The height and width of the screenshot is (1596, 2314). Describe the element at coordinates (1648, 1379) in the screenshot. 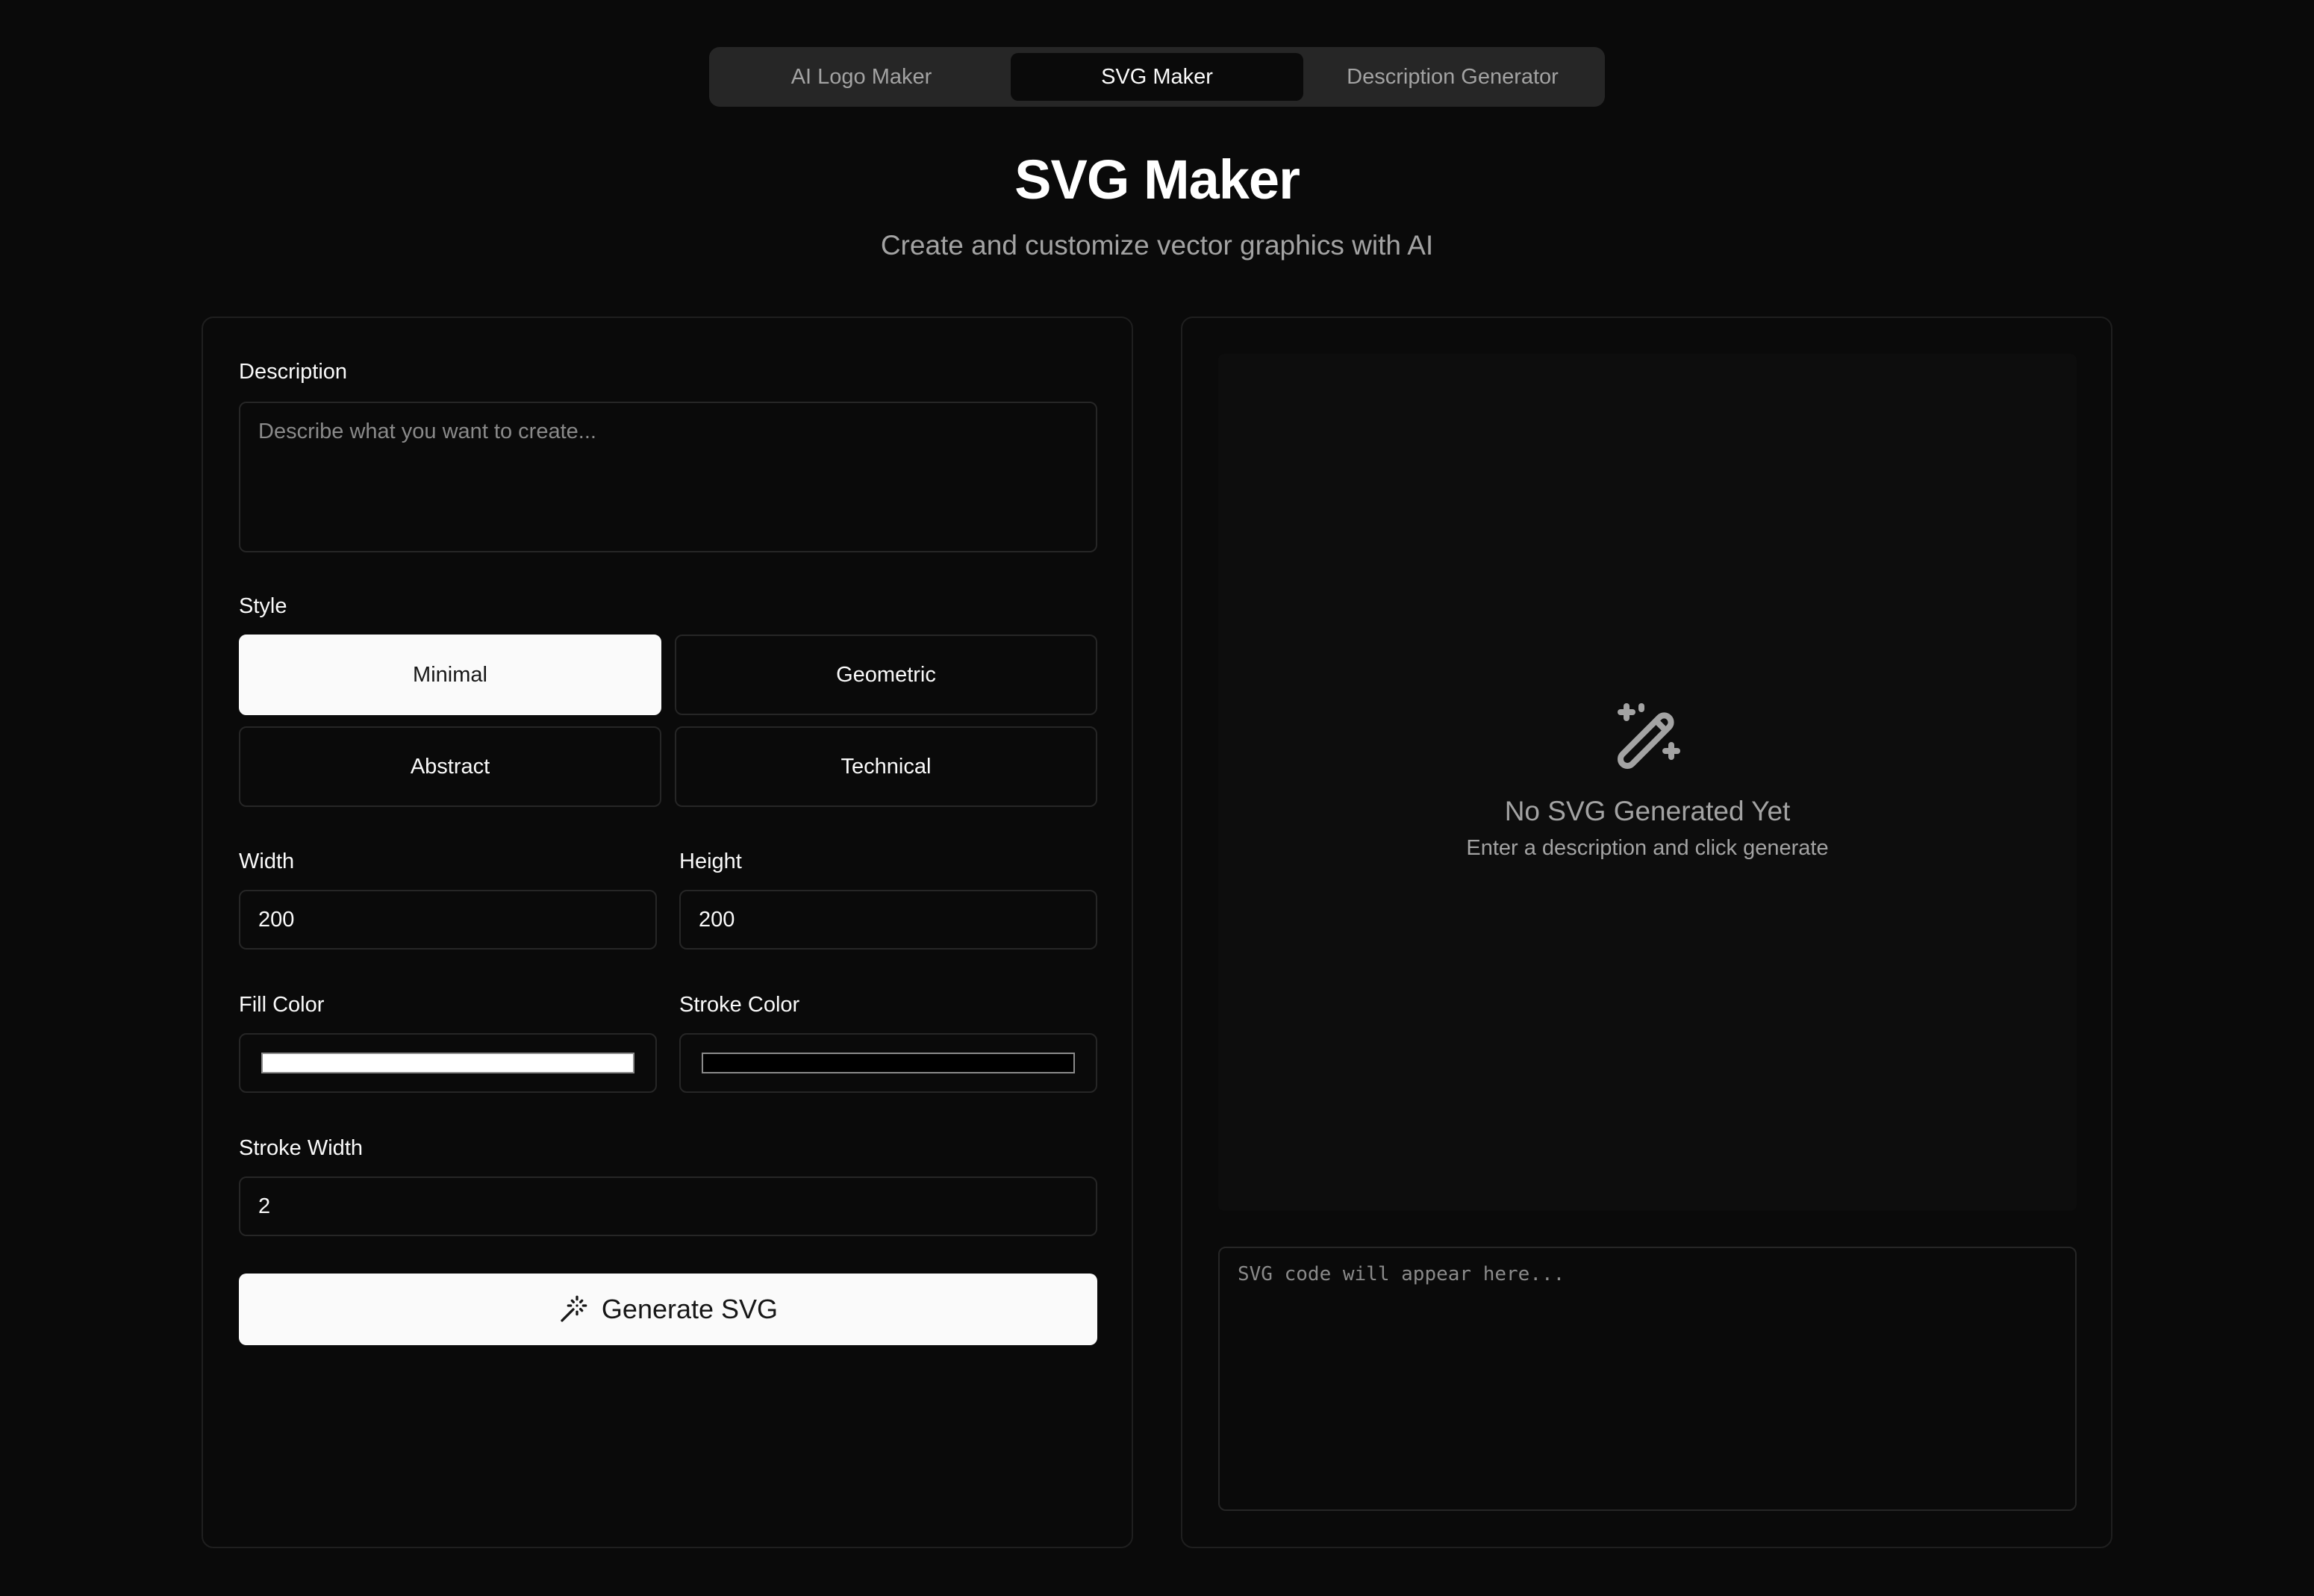

I see `svg-code-output` at that location.